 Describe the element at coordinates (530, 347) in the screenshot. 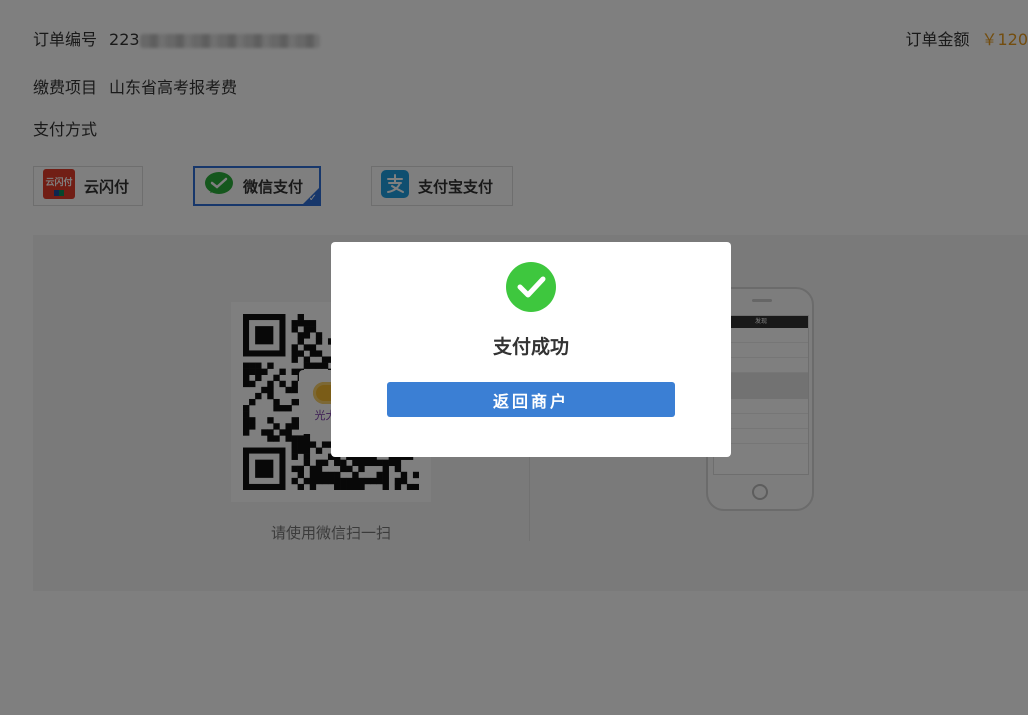

I see `dialog-title: 支付成功` at that location.